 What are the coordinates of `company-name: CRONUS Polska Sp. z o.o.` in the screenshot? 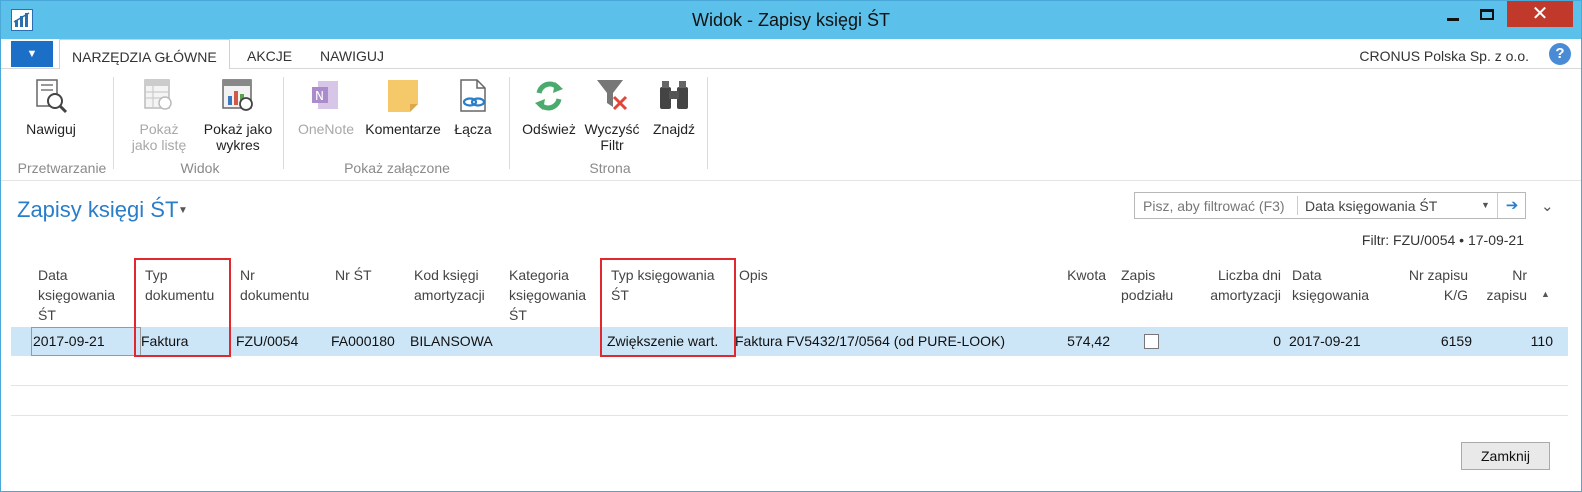 It's located at (1444, 56).